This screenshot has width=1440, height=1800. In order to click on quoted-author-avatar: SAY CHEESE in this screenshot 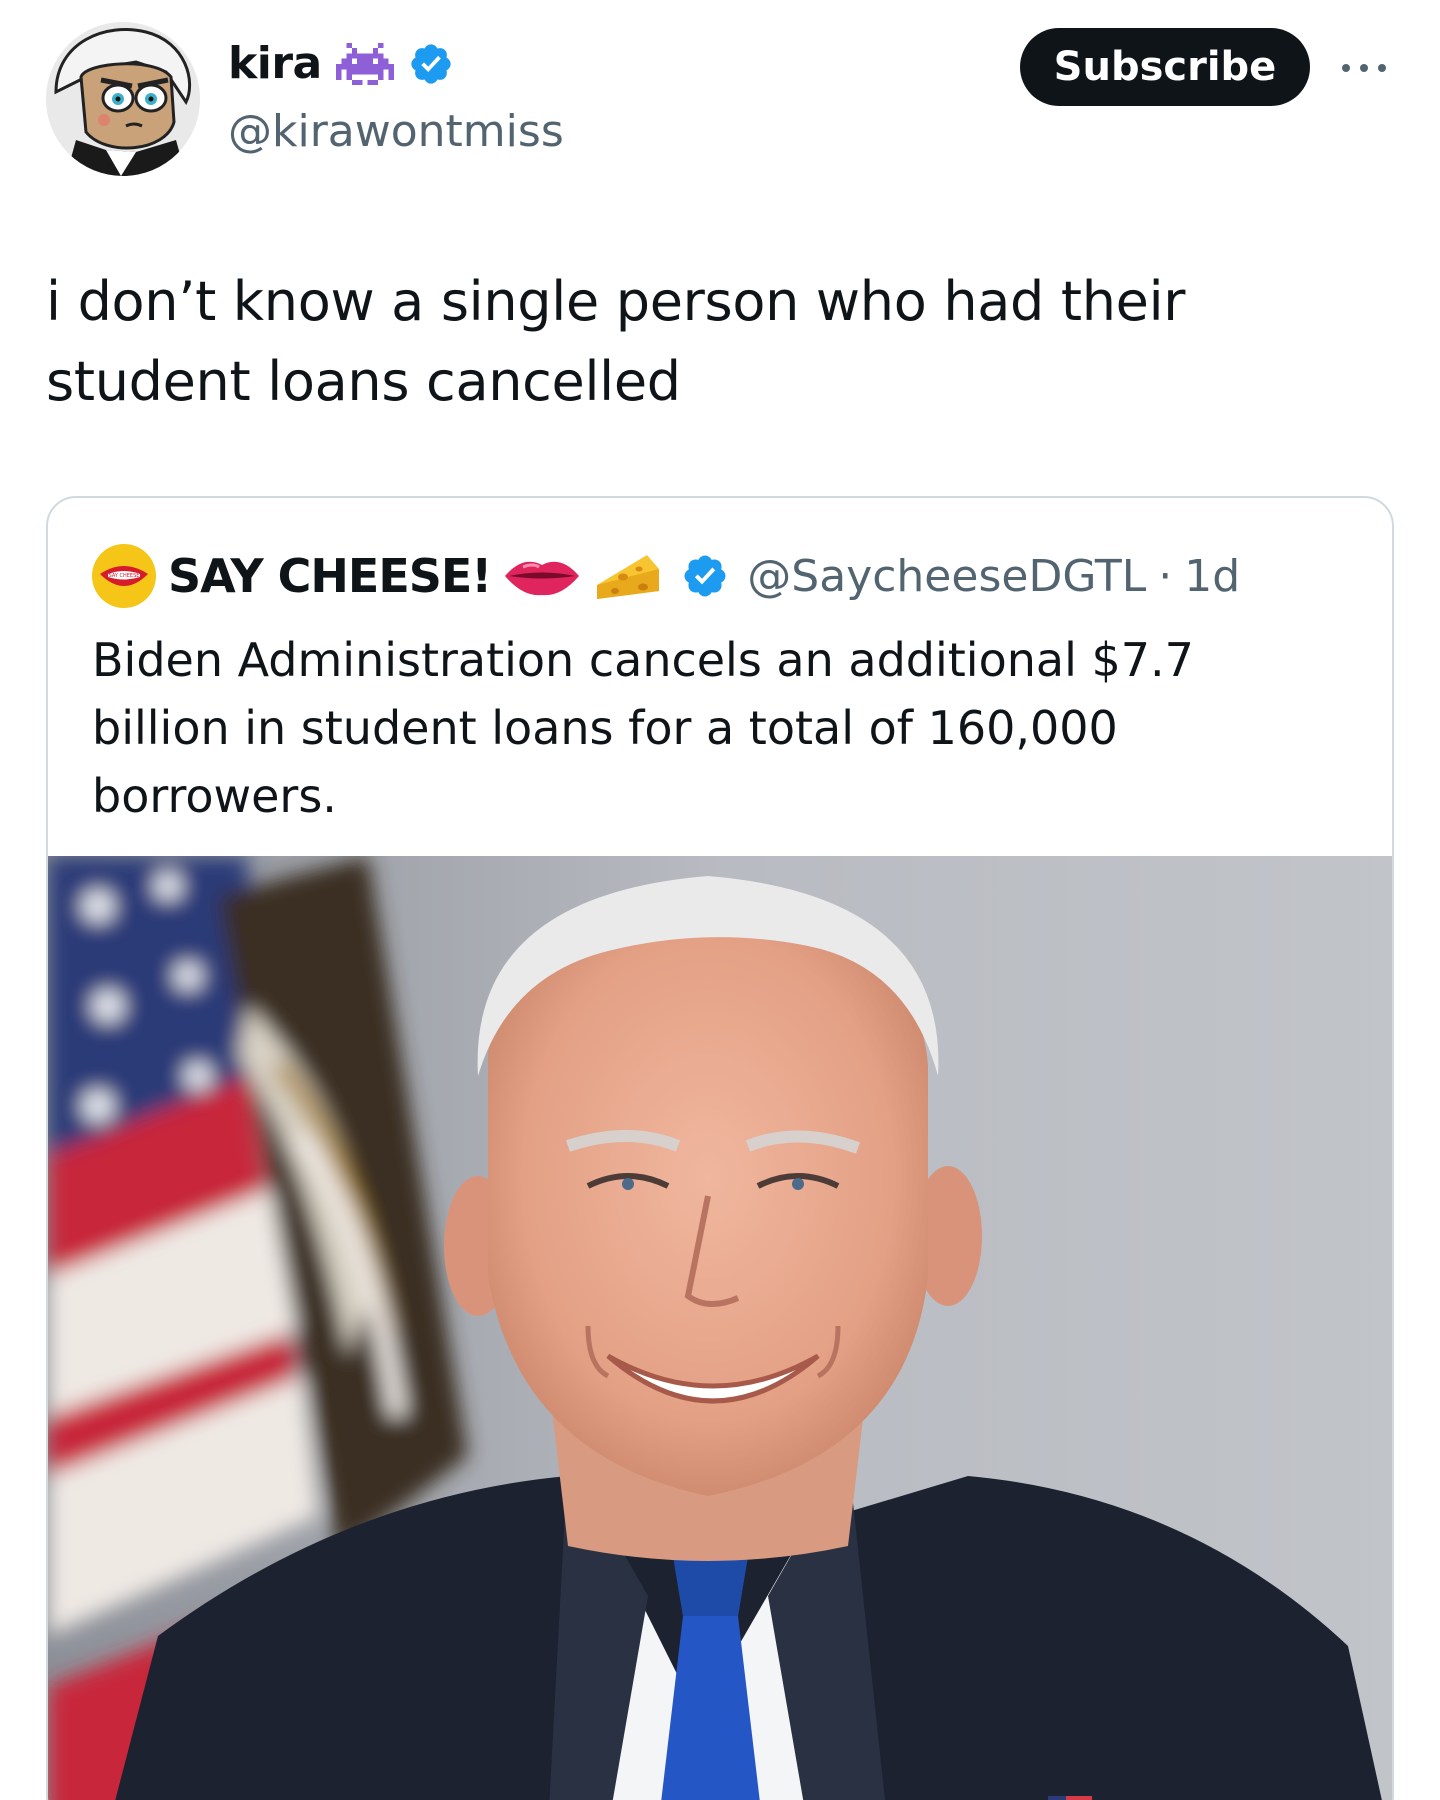, I will do `click(124, 576)`.